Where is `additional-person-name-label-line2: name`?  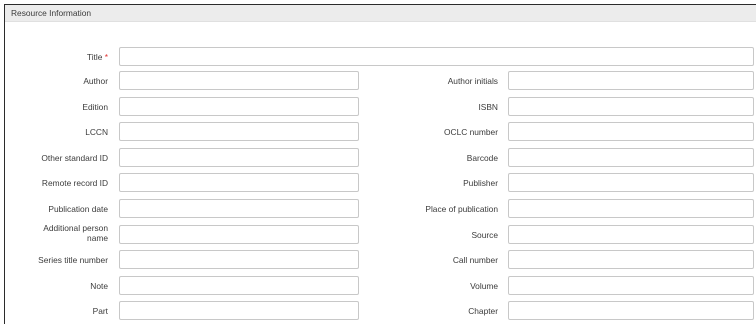
additional-person-name-label-line2: name is located at coordinates (97, 238).